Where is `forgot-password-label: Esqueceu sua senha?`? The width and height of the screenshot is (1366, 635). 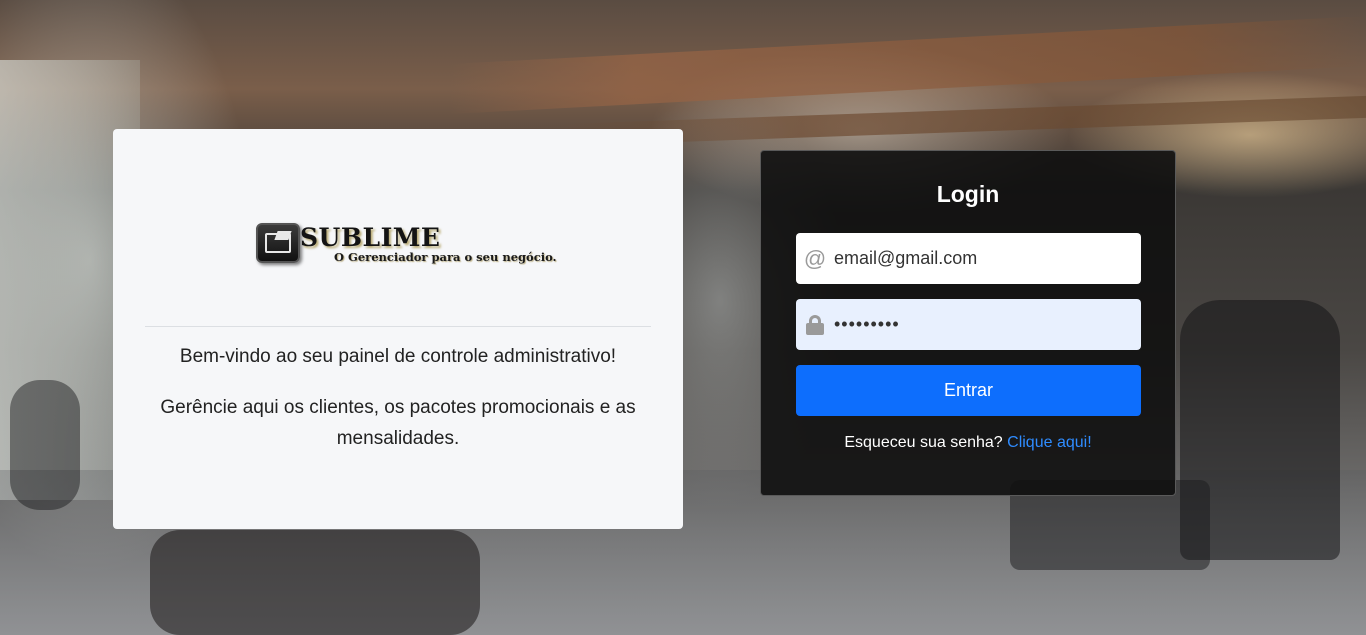 forgot-password-label: Esqueceu sua senha? is located at coordinates (923, 442).